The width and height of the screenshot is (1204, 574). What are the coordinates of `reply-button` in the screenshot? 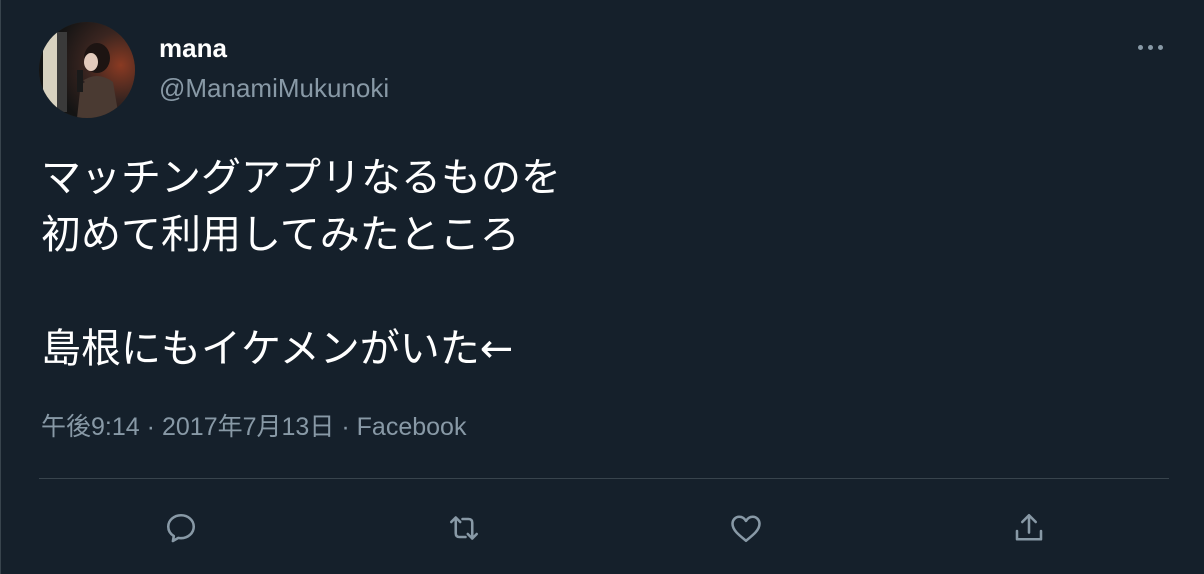 It's located at (181, 528).